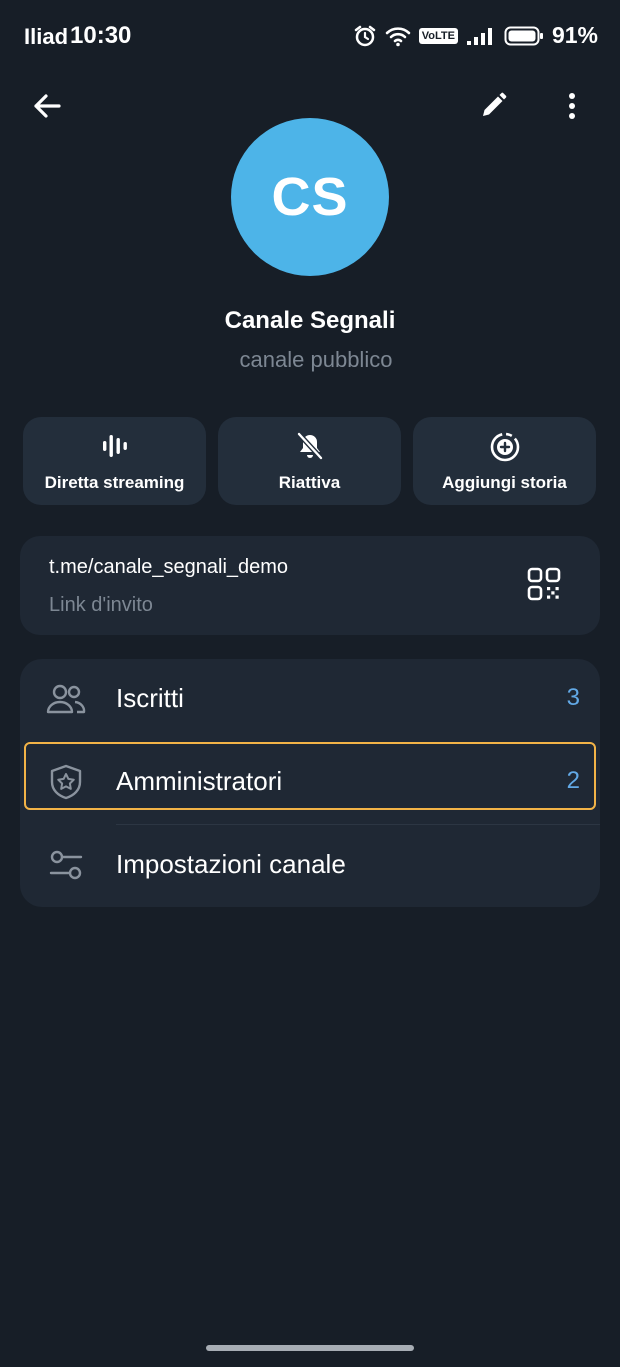  I want to click on menu-item-channel-settings: Impostazioni canale, so click(310, 866).